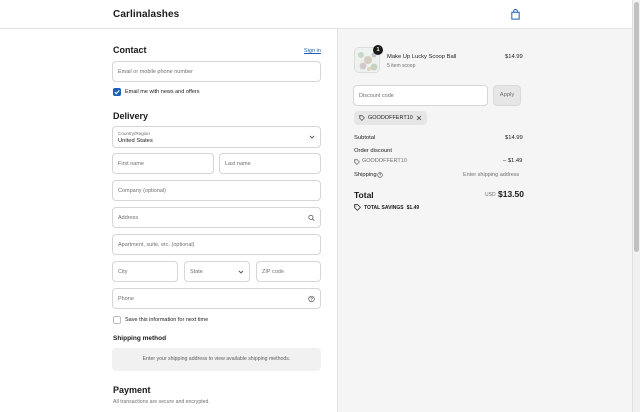  Describe the element at coordinates (140, 338) in the screenshot. I see `shipping-method-title: Shipping method` at that location.